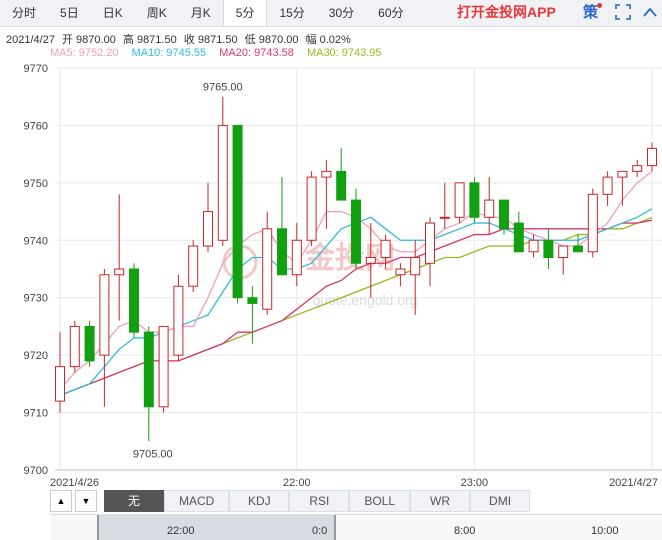  What do you see at coordinates (74, 483) in the screenshot?
I see `x-tick-label: 2021/4/26` at bounding box center [74, 483].